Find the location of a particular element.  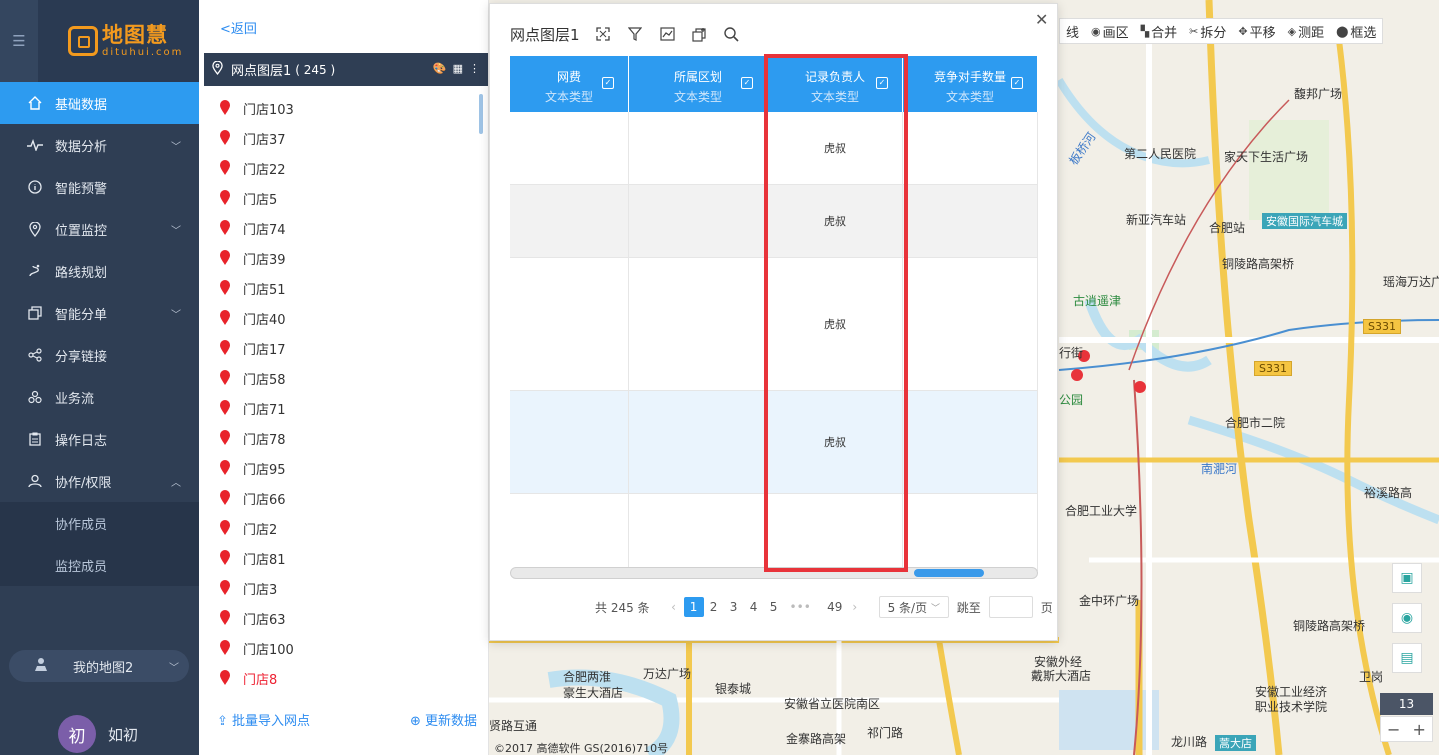

toolbar-button: ◈ 测距 is located at coordinates (1306, 31).